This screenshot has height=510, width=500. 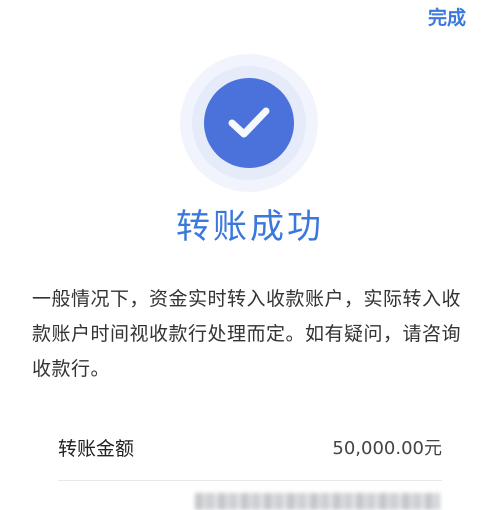 I want to click on check-mark-glyph, so click(x=249, y=122).